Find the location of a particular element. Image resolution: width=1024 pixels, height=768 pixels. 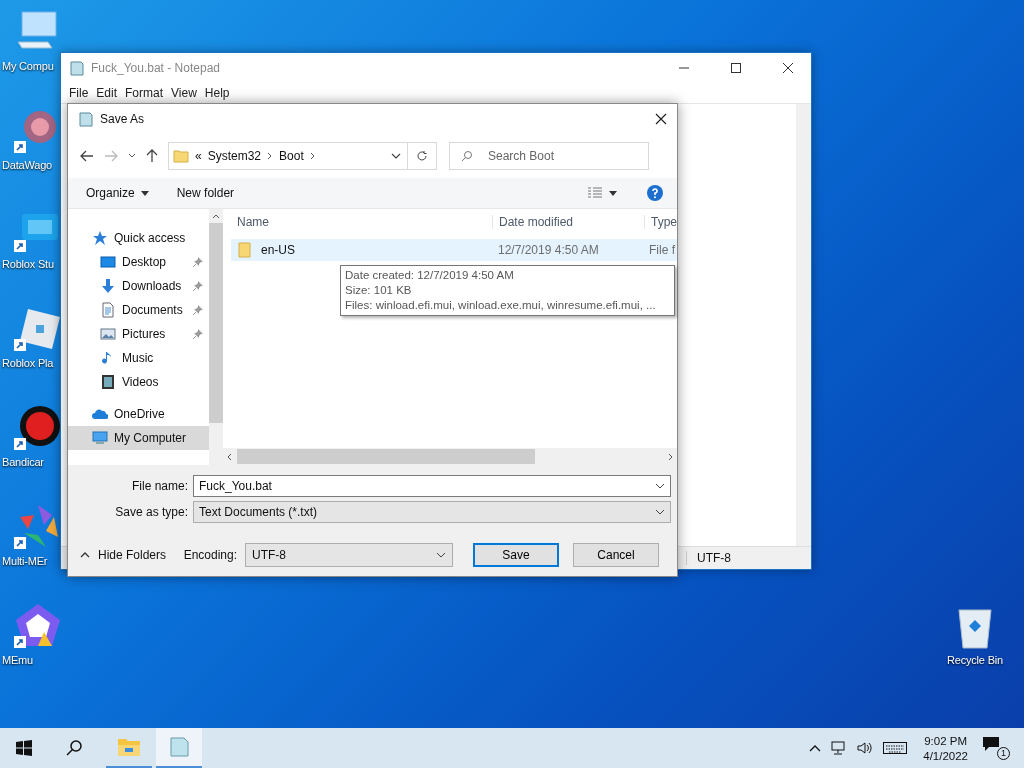

taskbar-app is located at coordinates (179, 748).